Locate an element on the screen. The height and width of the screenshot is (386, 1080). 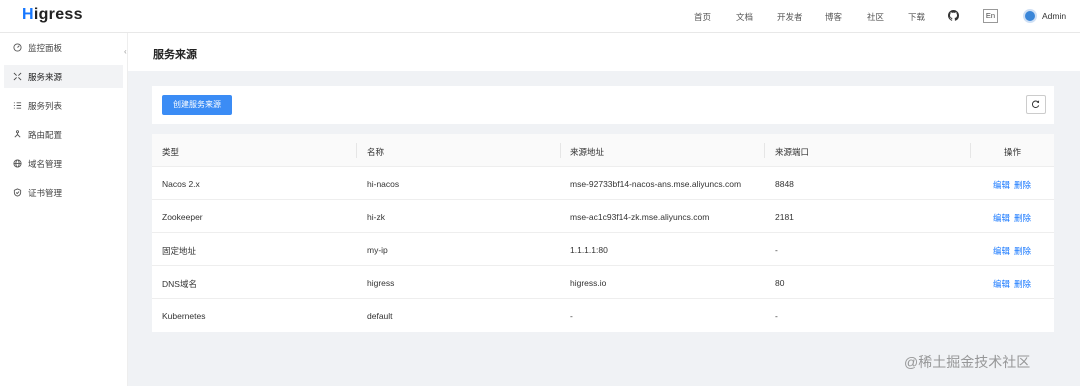
sidebar-item-label: 路由配置 is located at coordinates (45, 134).